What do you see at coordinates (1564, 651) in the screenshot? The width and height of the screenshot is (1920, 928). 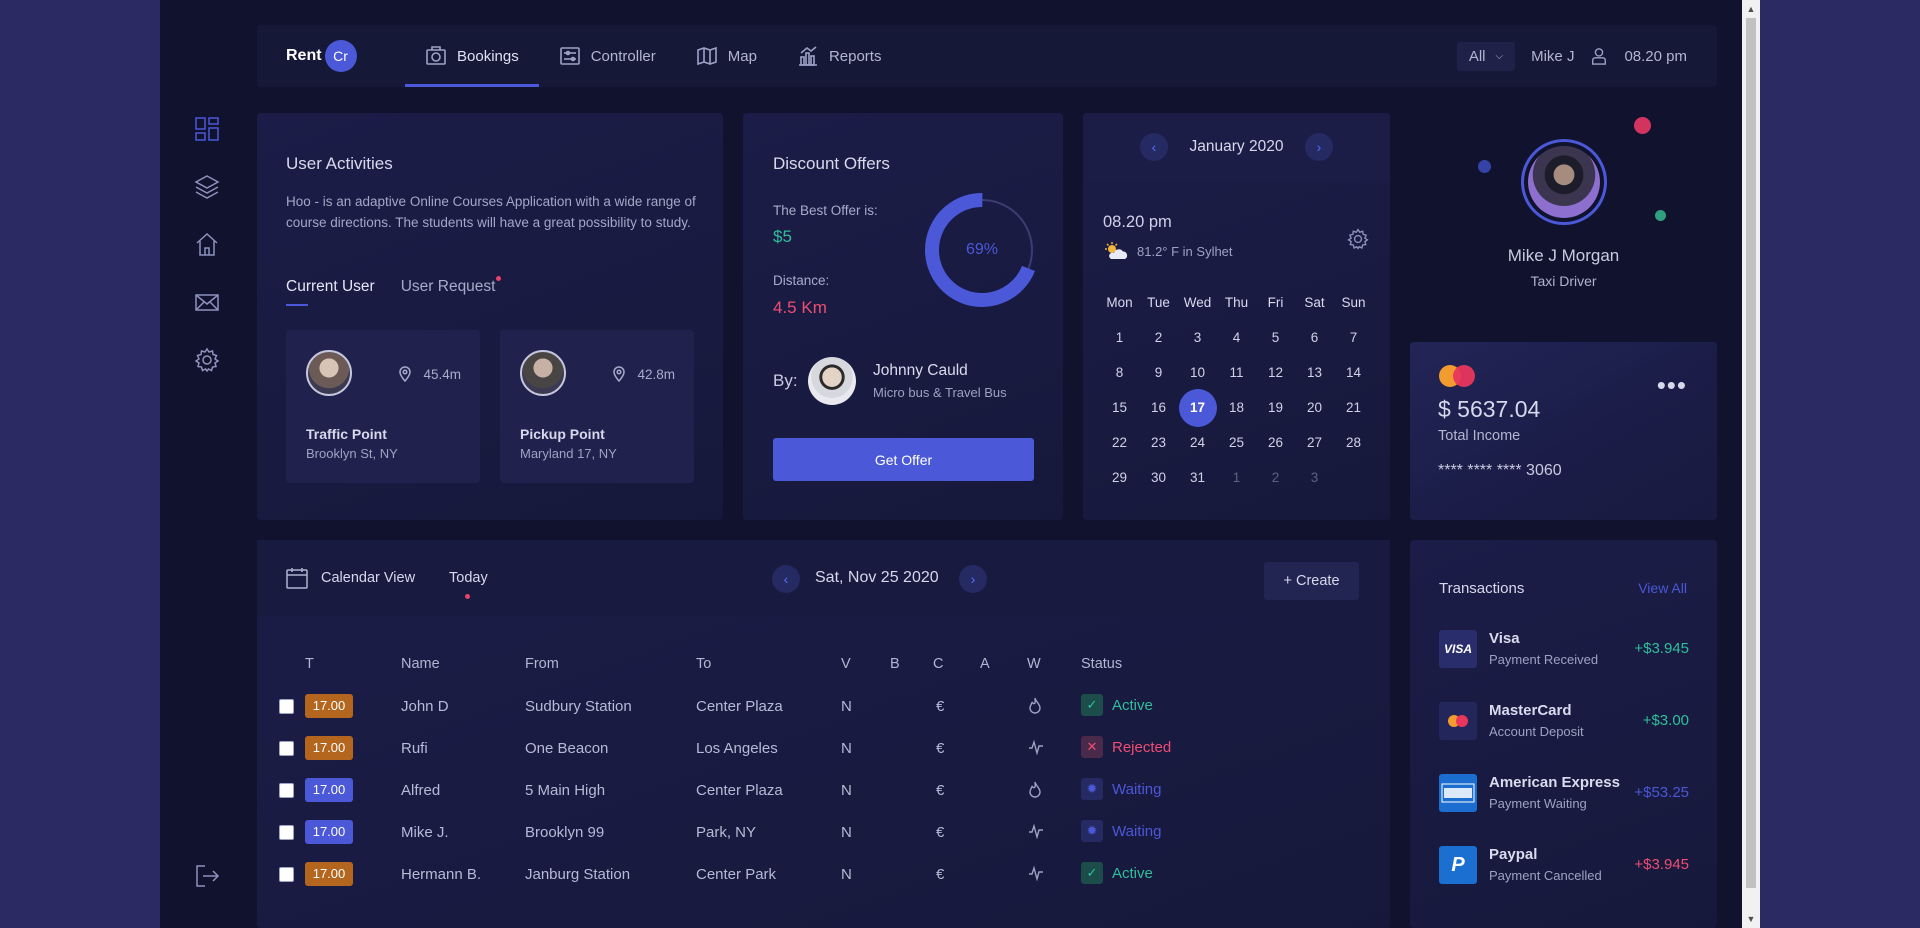 I see `transaction-item: VISA Visa Payment Received +$3.945` at bounding box center [1564, 651].